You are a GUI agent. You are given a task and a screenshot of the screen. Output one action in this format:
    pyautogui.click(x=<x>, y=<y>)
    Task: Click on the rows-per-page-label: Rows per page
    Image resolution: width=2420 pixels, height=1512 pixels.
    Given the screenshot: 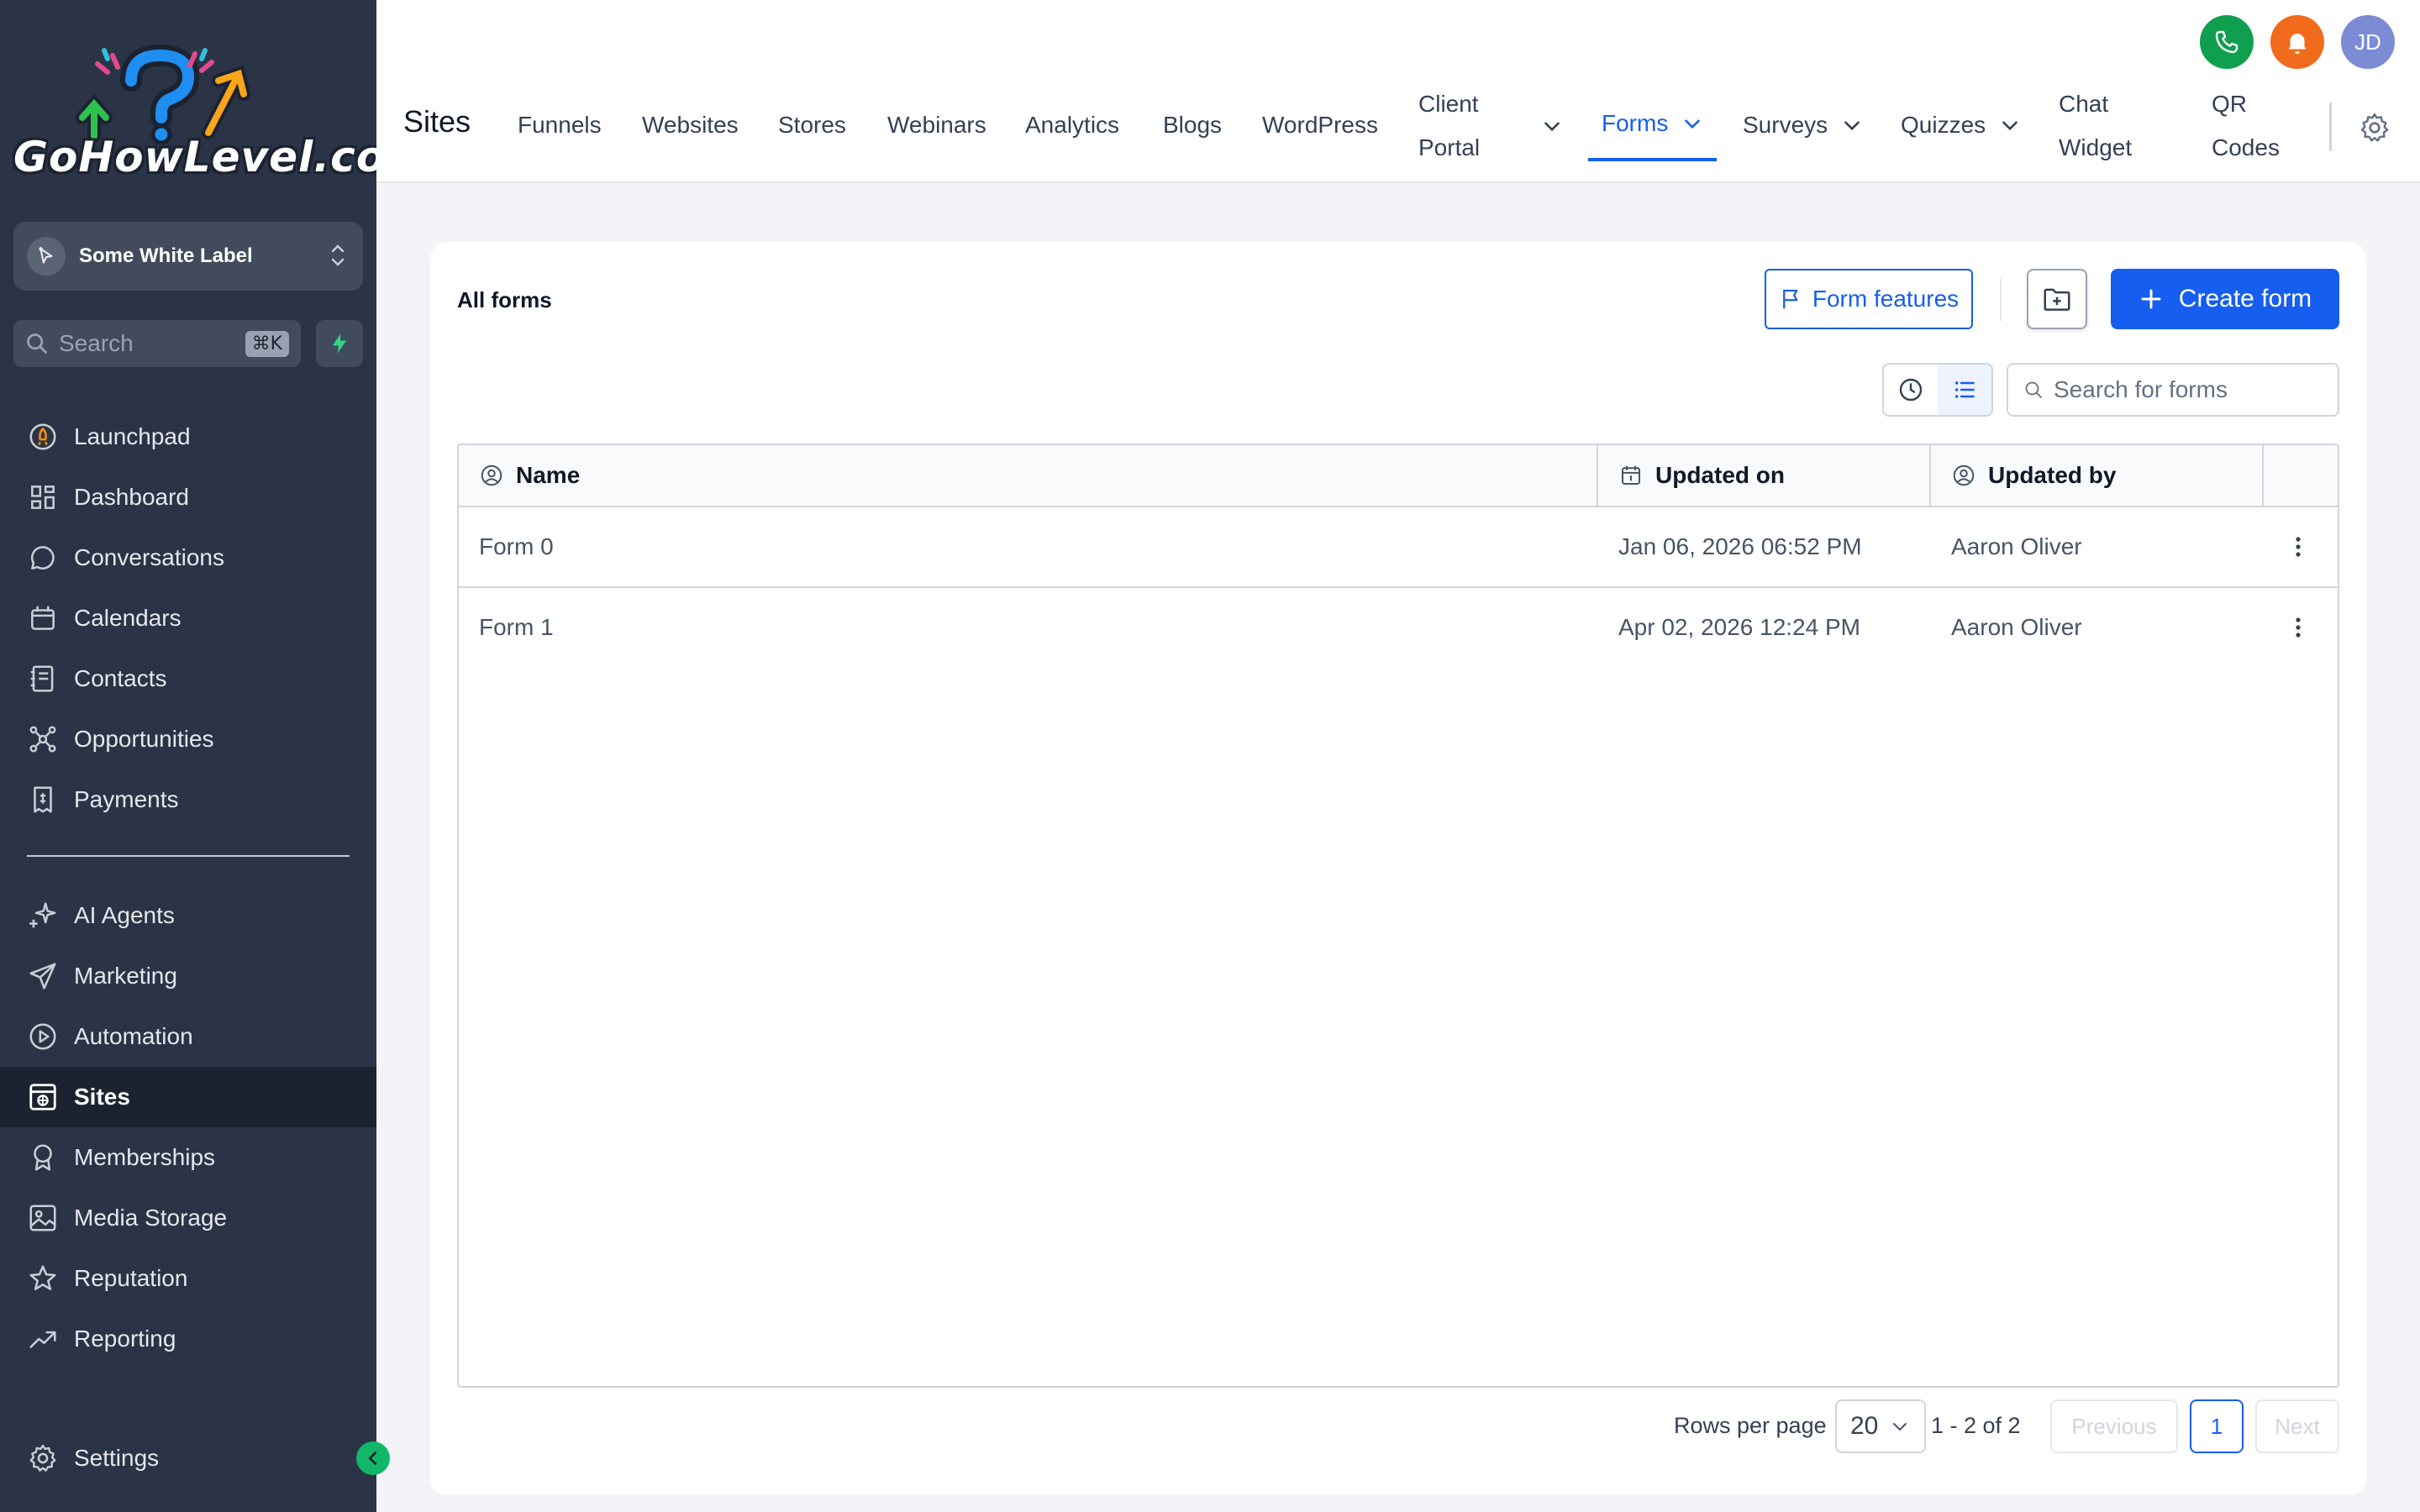 What is the action you would take?
    pyautogui.click(x=1750, y=1425)
    